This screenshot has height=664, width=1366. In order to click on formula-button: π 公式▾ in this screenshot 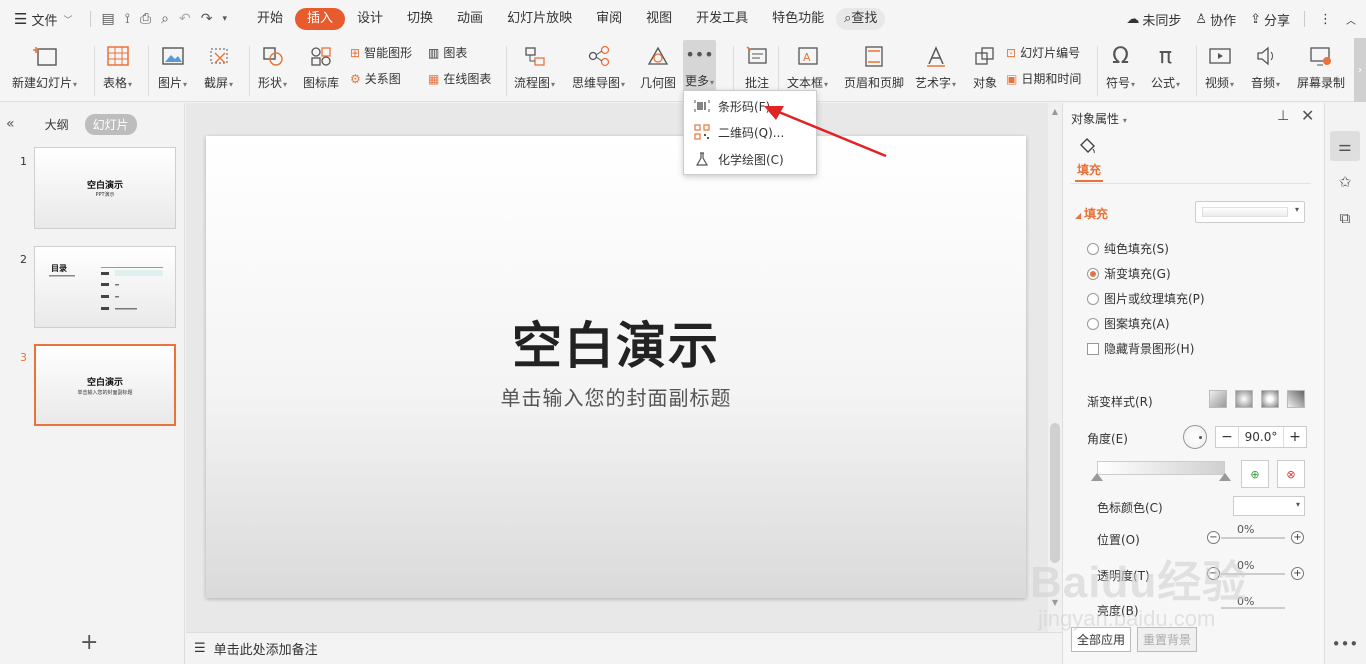, I will do `click(1165, 66)`.